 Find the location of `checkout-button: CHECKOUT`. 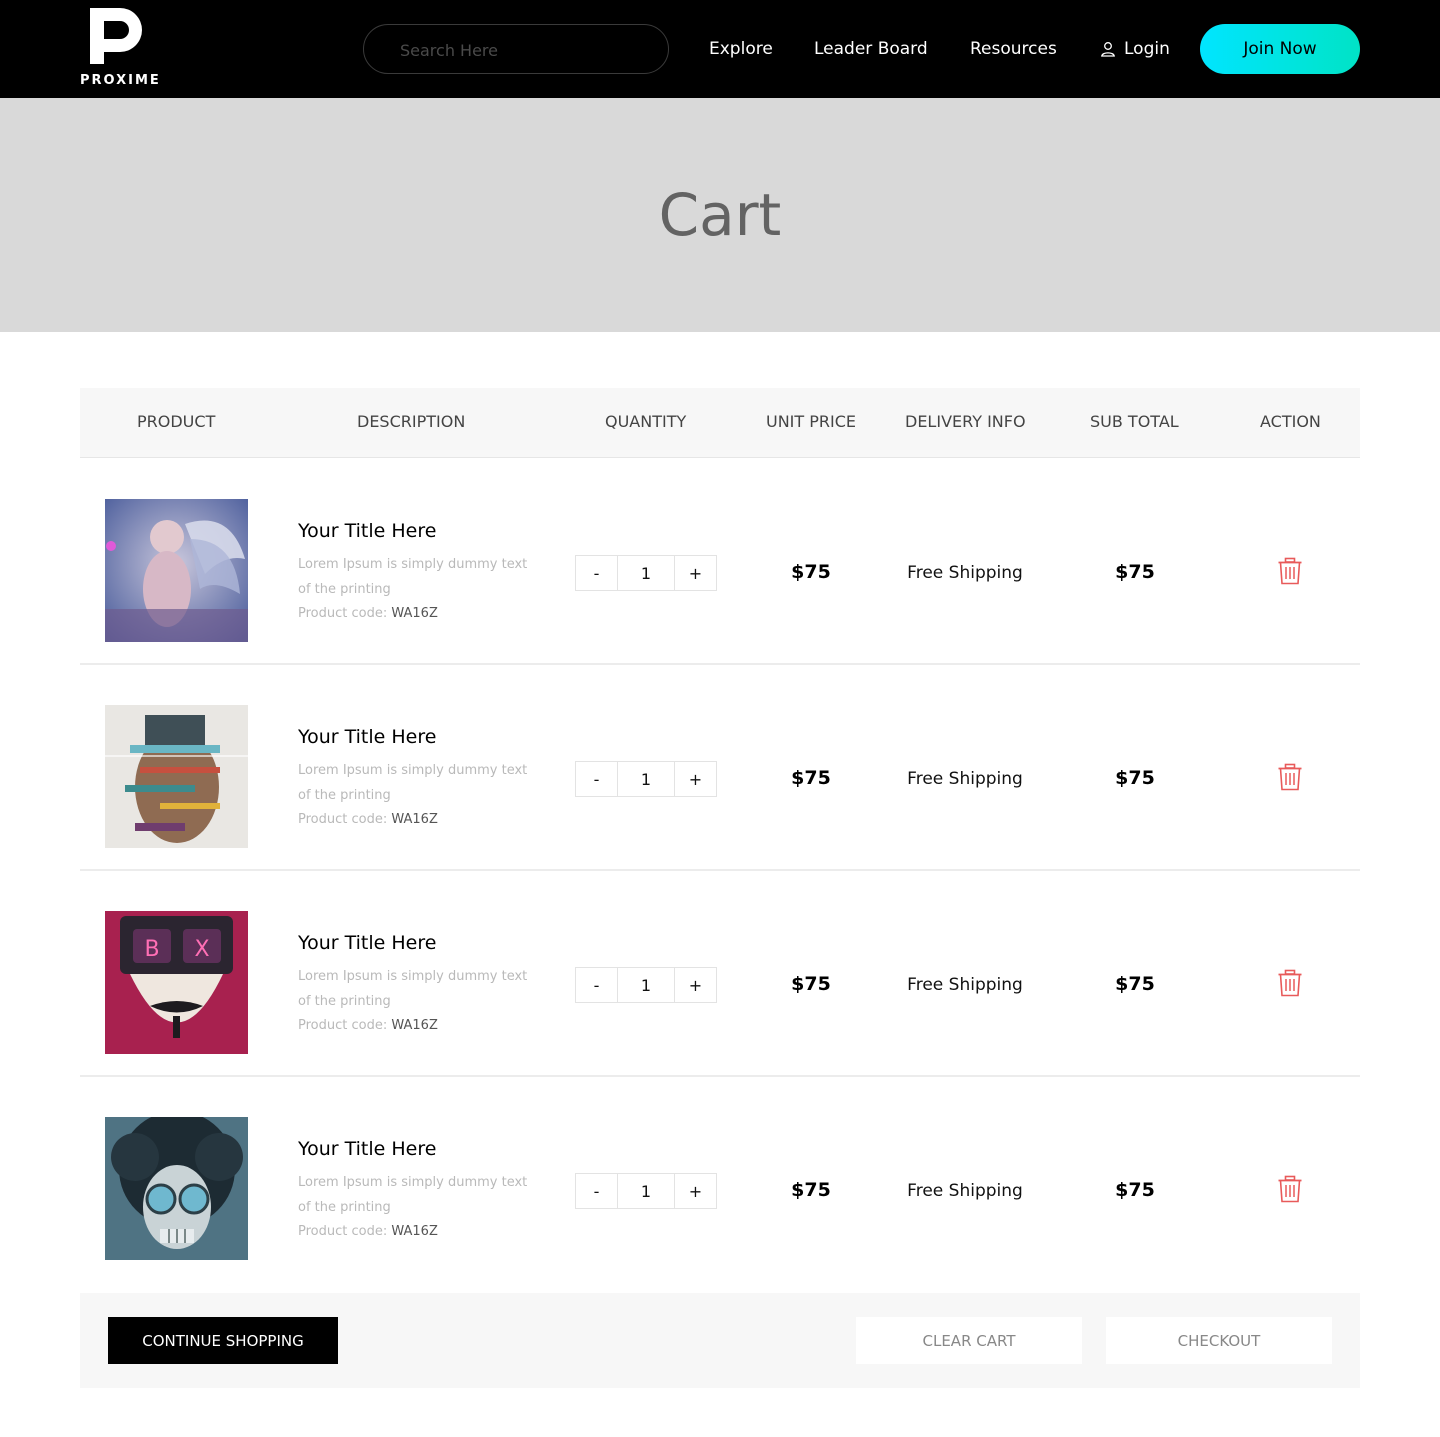

checkout-button: CHECKOUT is located at coordinates (1219, 1340).